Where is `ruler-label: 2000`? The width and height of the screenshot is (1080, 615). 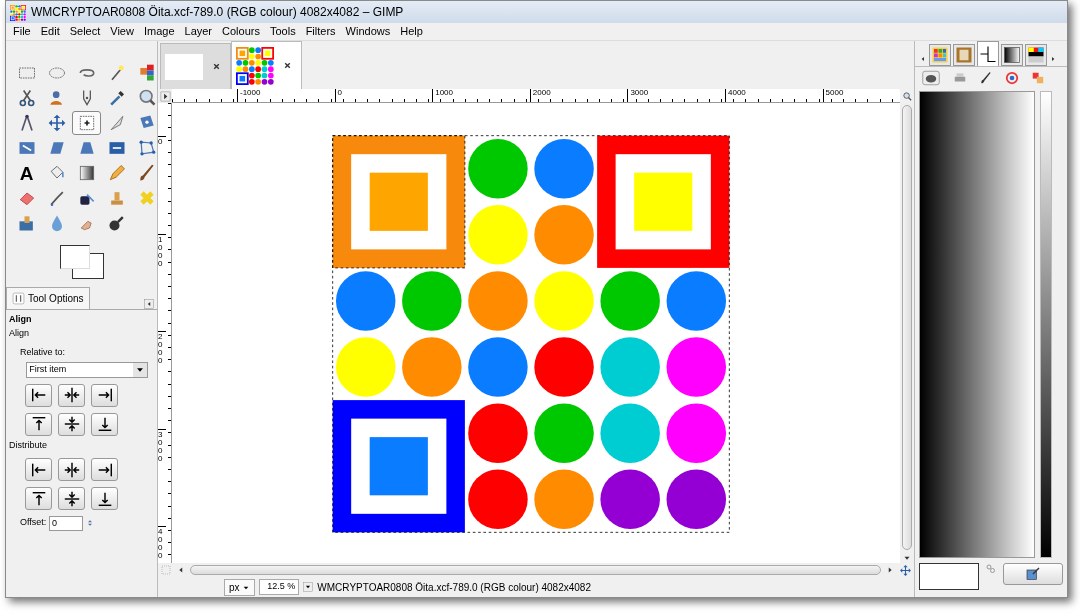
ruler-label: 2000 is located at coordinates (162, 348).